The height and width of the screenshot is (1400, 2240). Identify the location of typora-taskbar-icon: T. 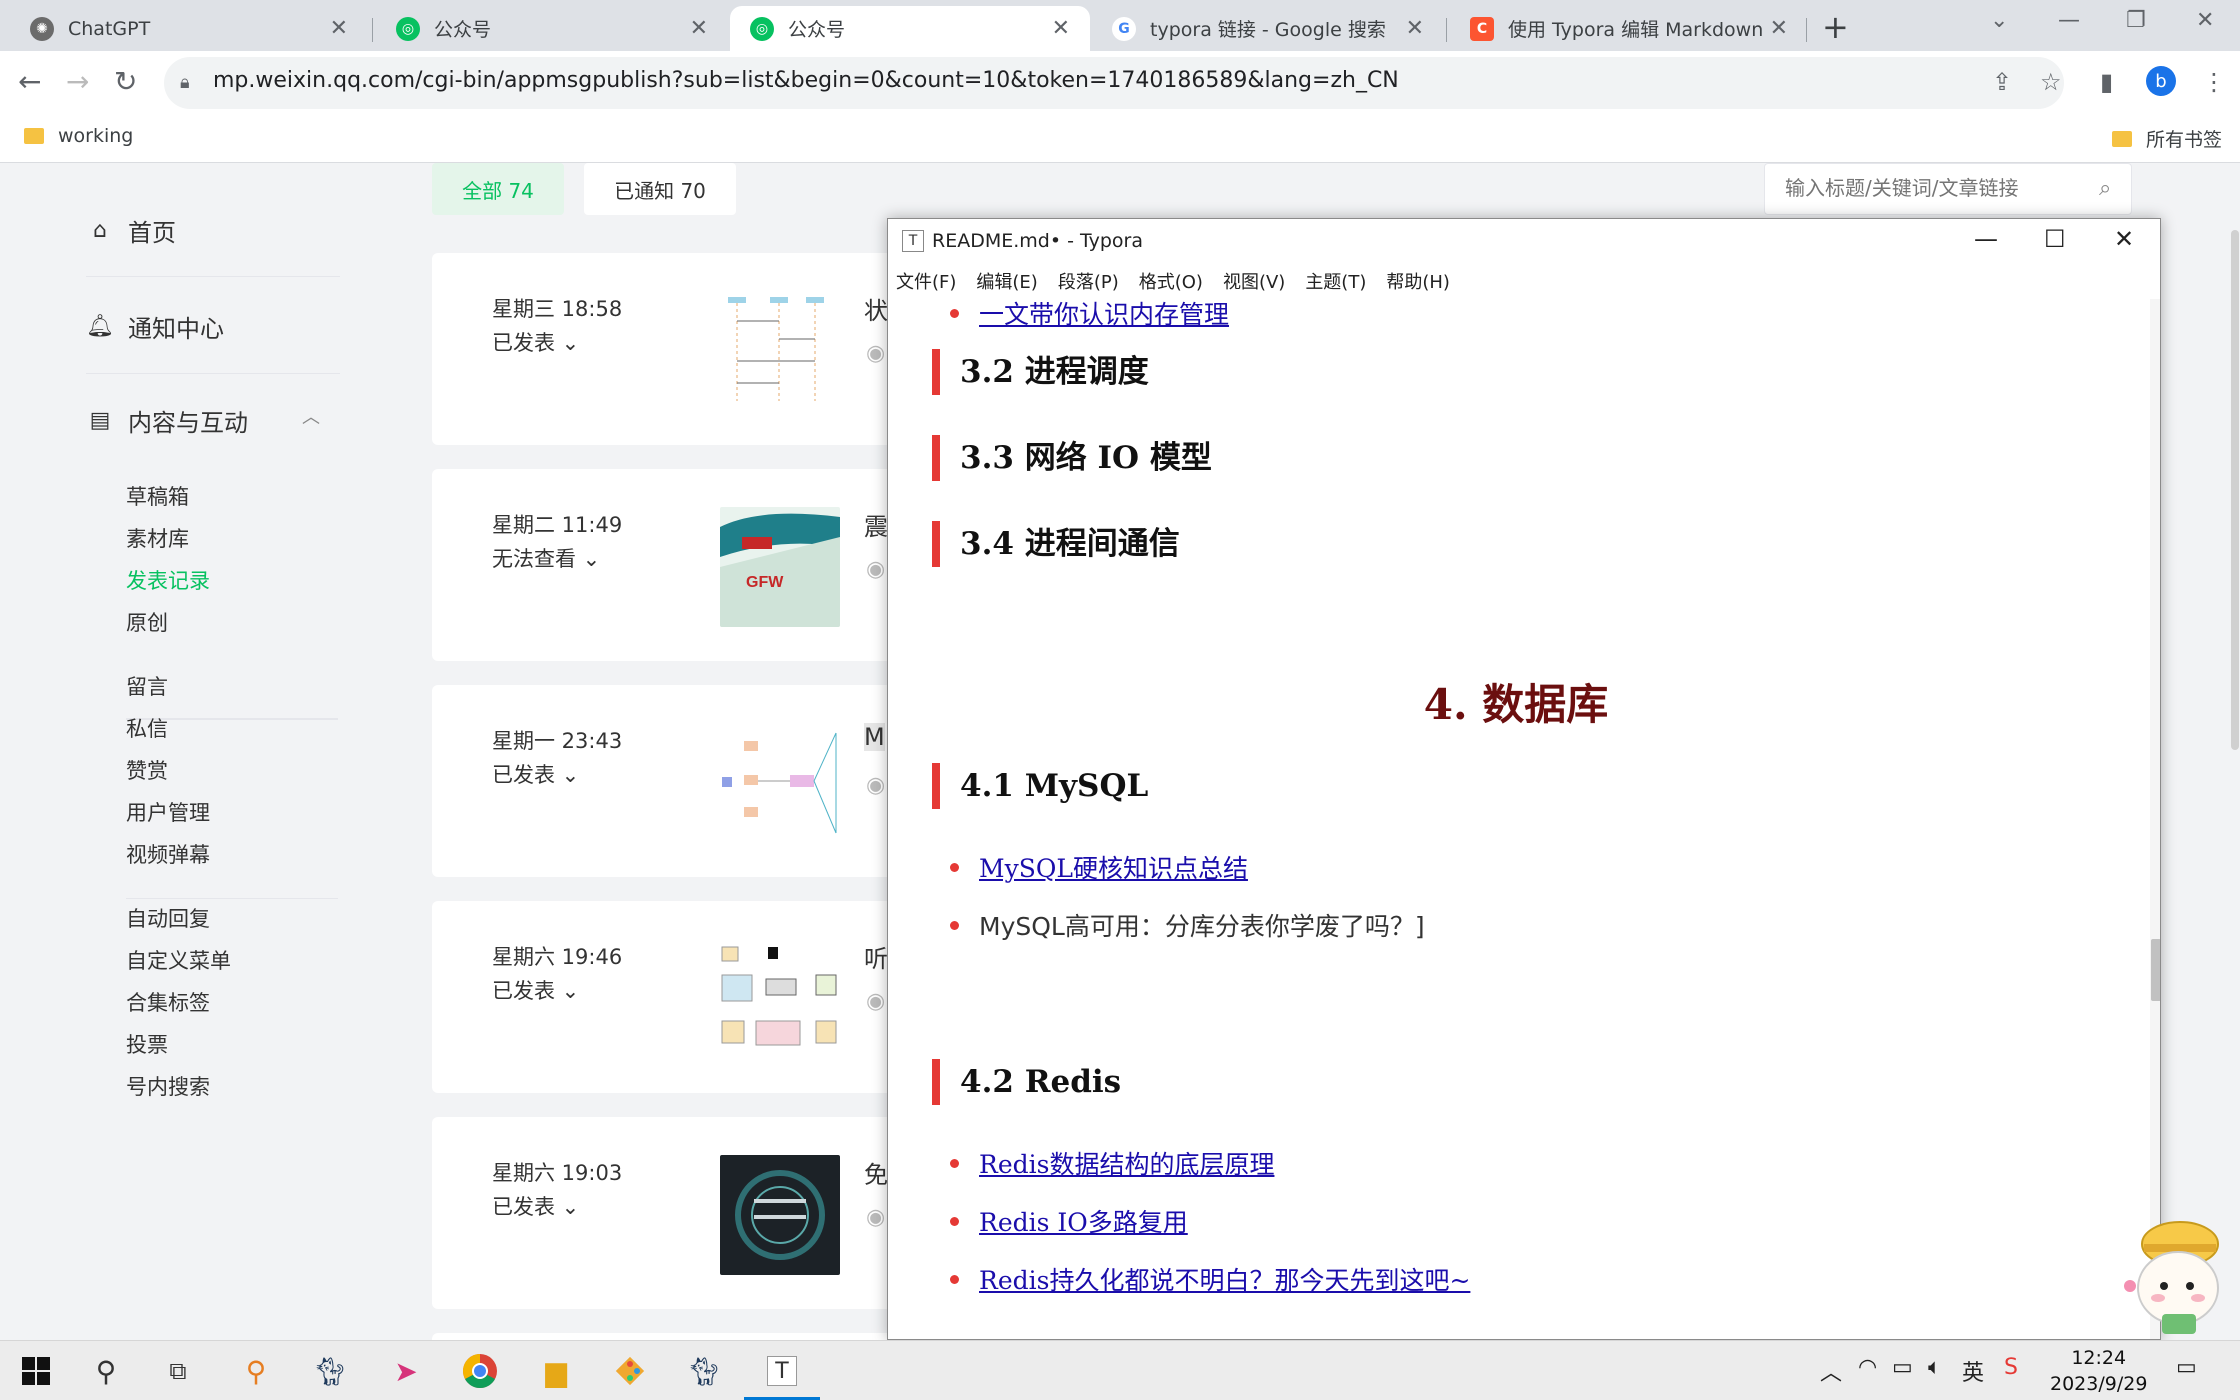
(782, 1371).